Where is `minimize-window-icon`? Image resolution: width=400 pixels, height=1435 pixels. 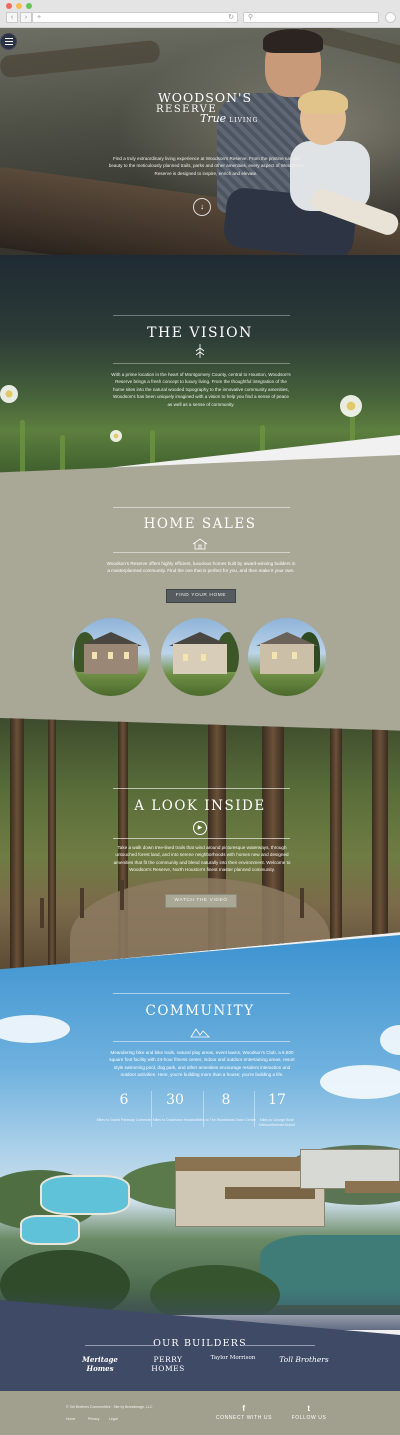 minimize-window-icon is located at coordinates (19, 6).